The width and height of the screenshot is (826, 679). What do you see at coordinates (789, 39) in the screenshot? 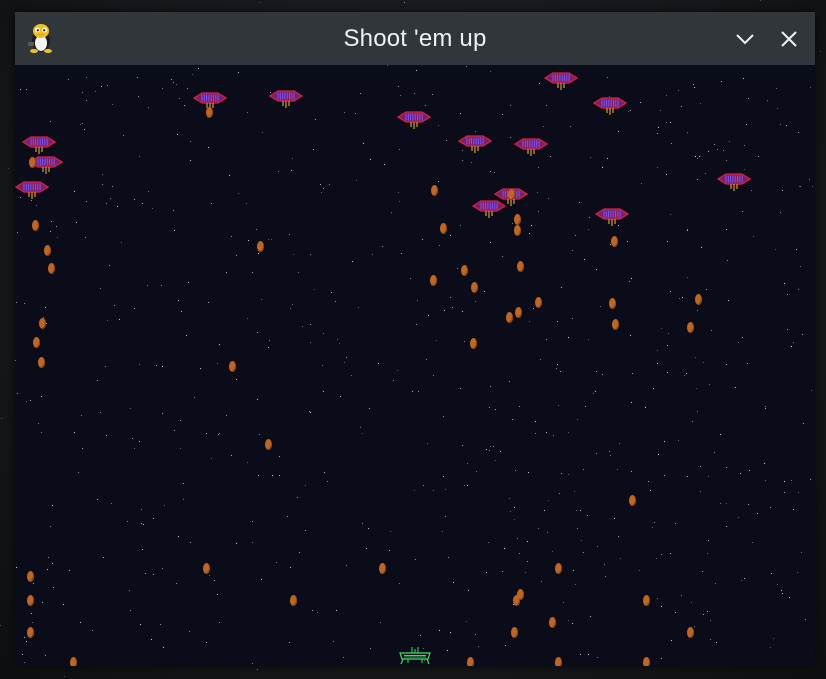
I see `close-icon` at bounding box center [789, 39].